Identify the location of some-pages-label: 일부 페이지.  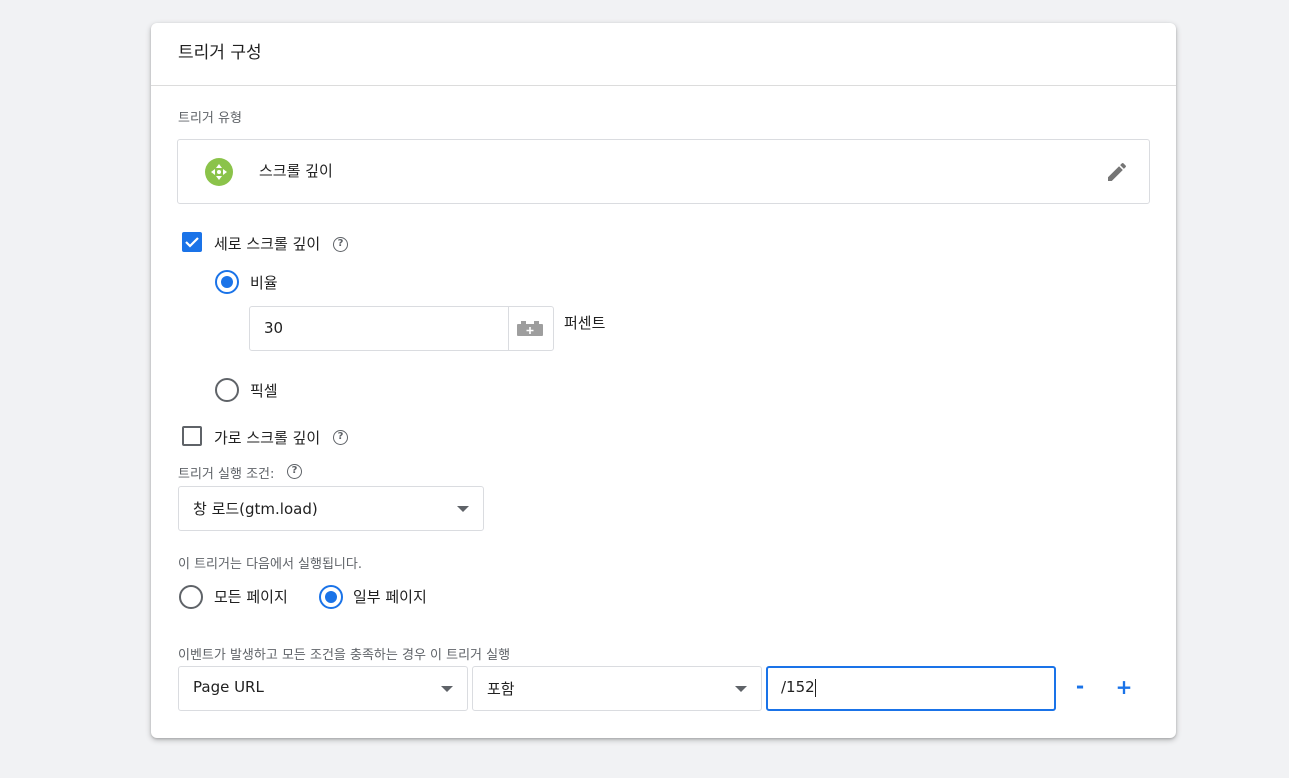
(390, 597).